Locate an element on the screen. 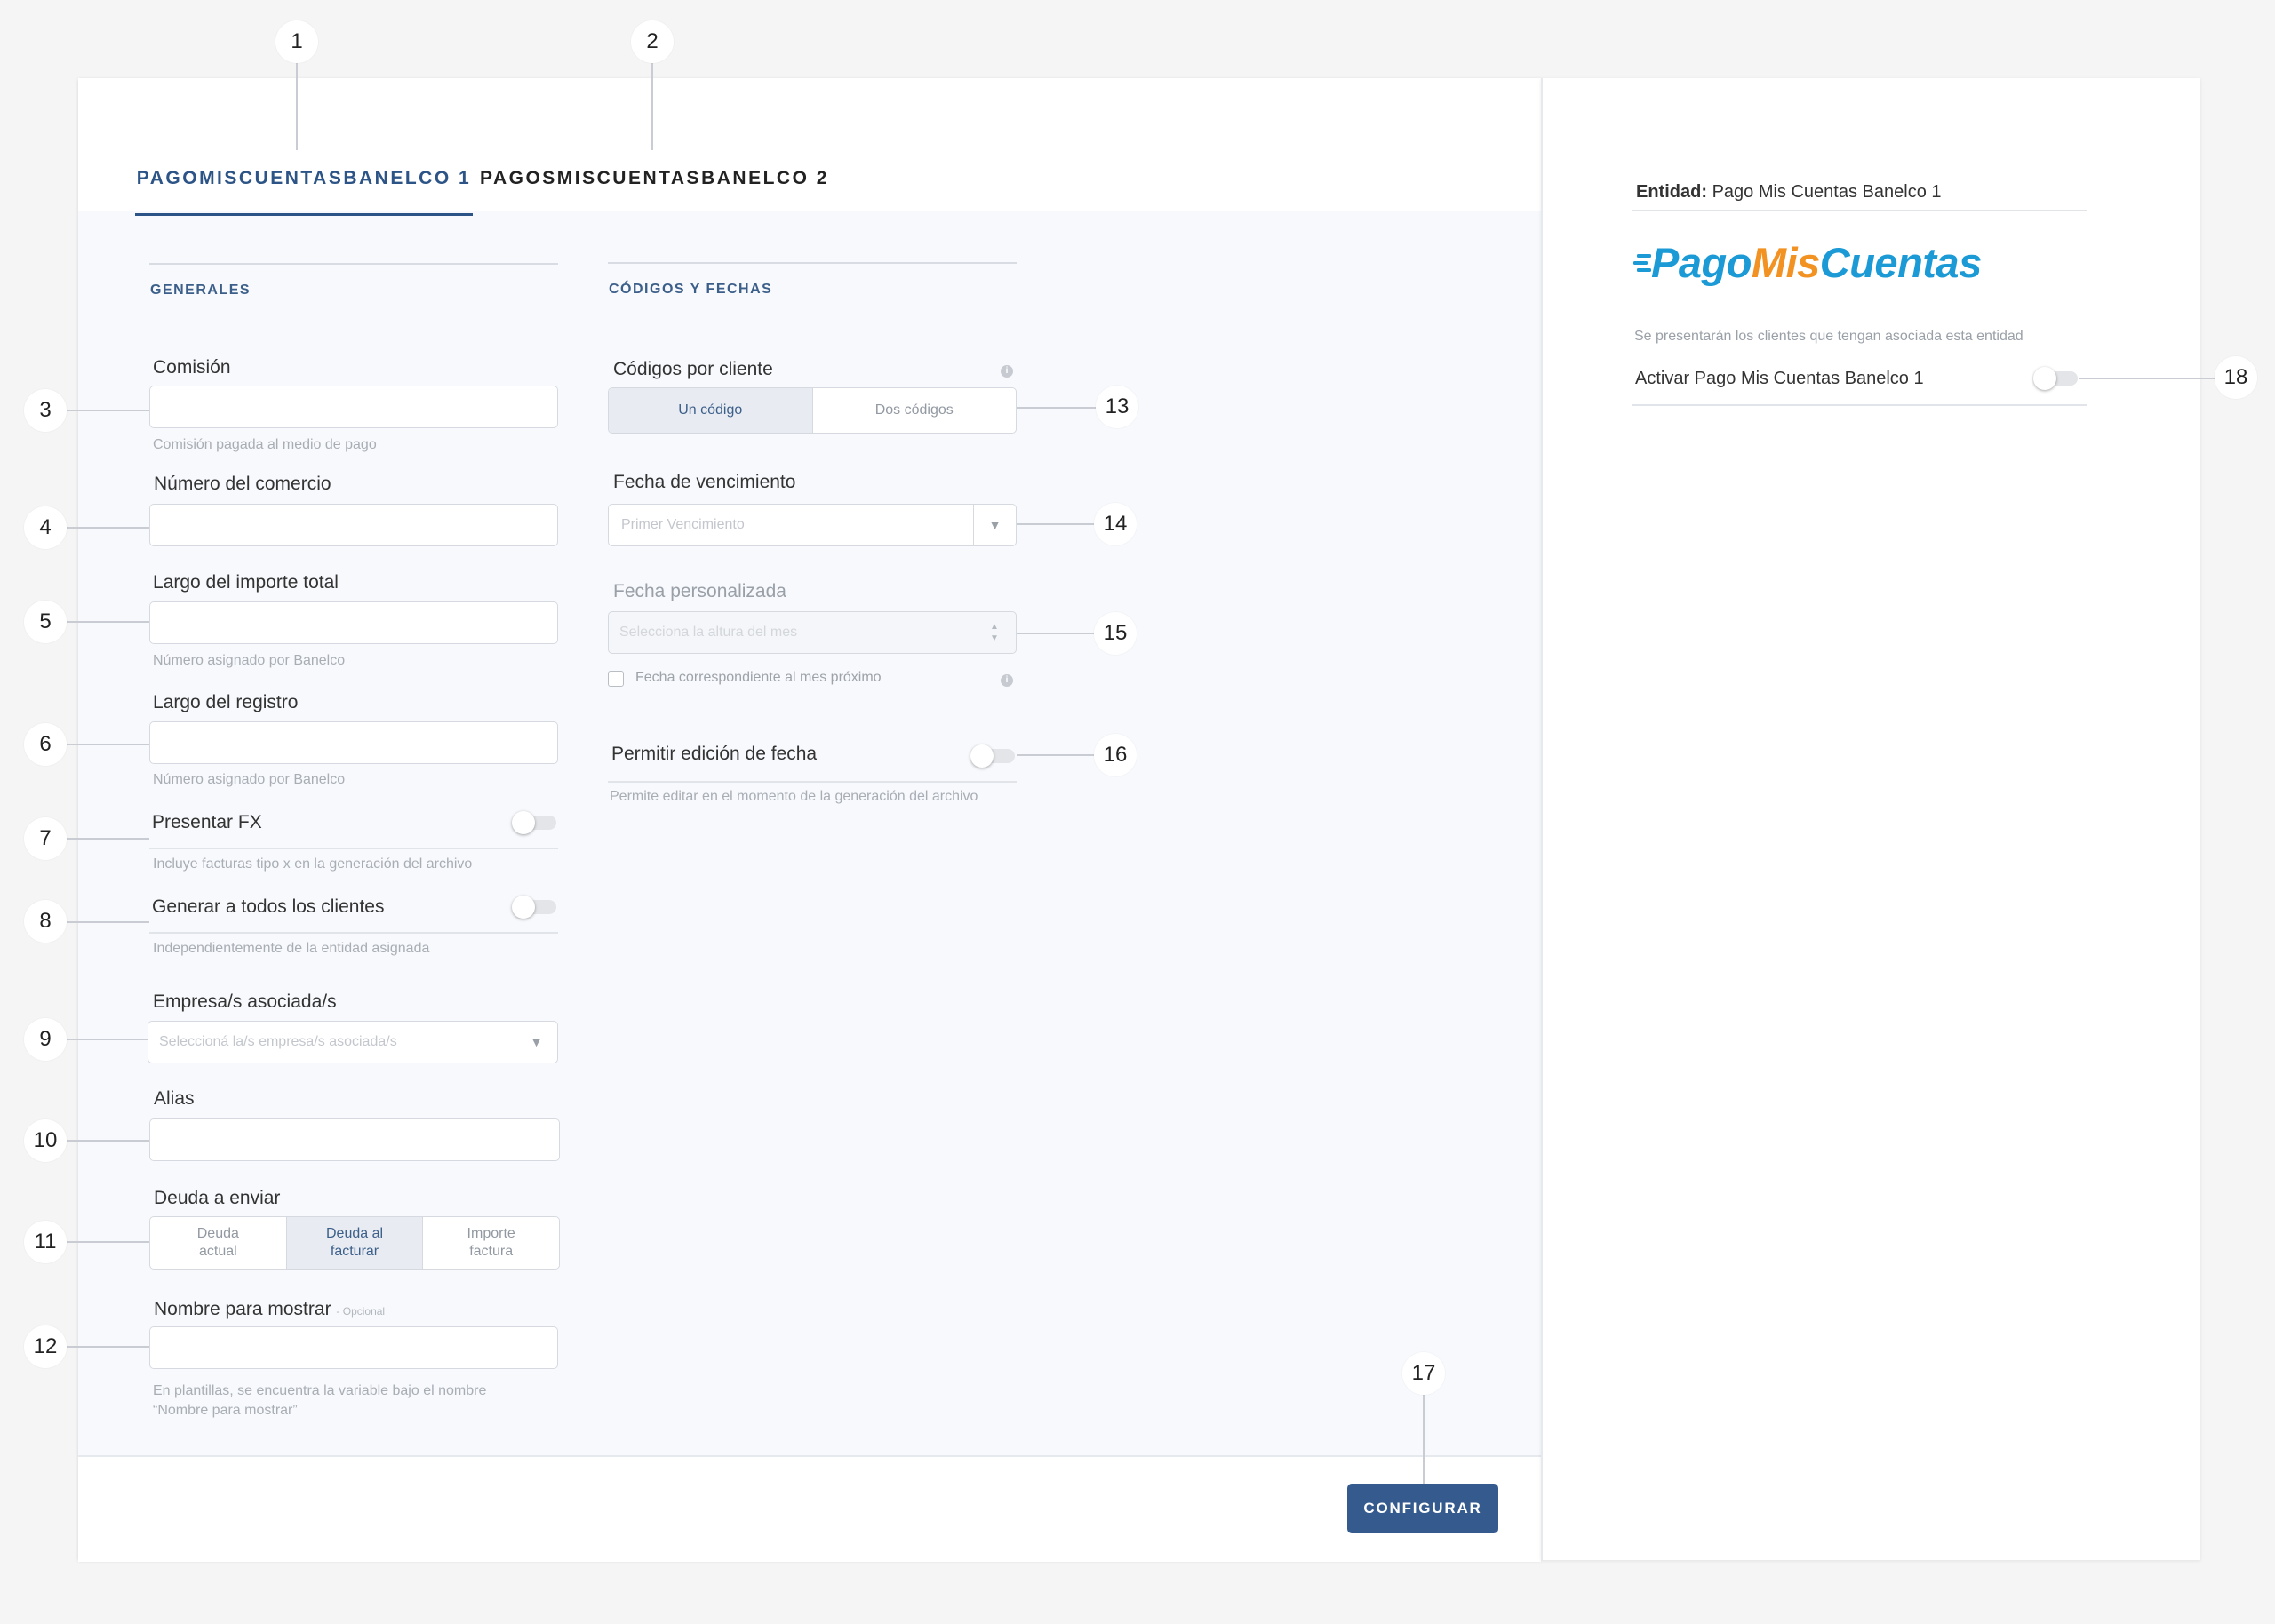 The width and height of the screenshot is (2275, 1624). empresas-placeholder: Seleccioná la/s empresa/s asociada/s is located at coordinates (278, 1042).